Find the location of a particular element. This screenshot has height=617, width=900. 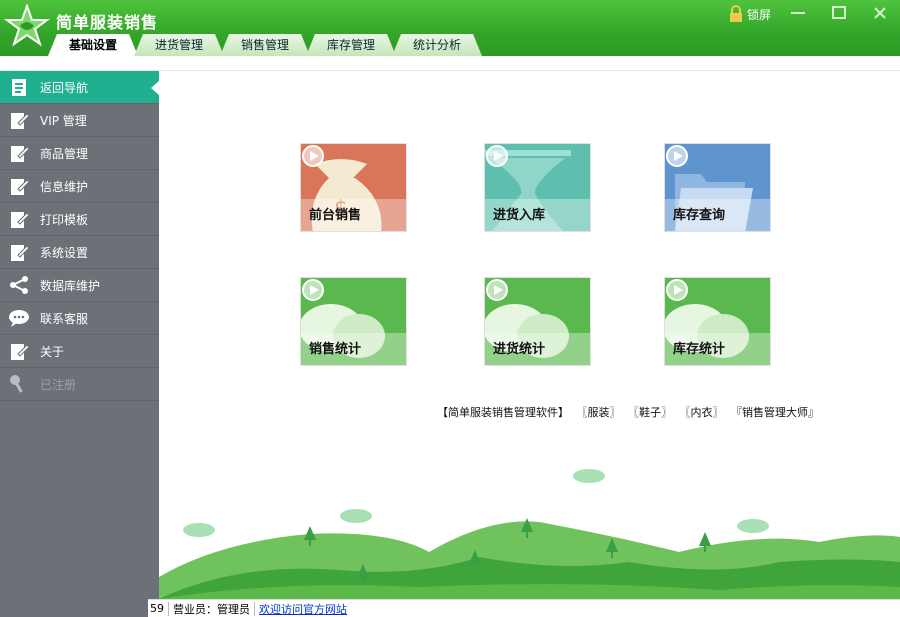

sidebar-item-label: 关于 is located at coordinates (52, 351).